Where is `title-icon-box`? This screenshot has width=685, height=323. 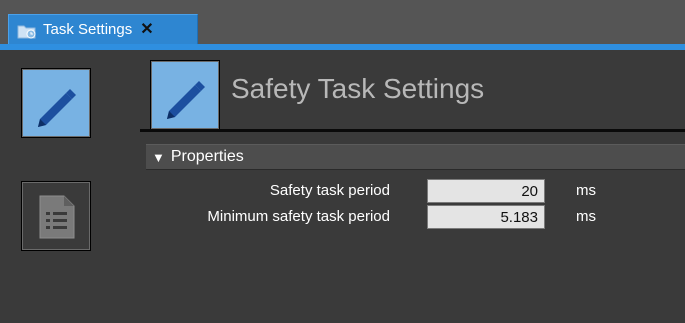
title-icon-box is located at coordinates (185, 95).